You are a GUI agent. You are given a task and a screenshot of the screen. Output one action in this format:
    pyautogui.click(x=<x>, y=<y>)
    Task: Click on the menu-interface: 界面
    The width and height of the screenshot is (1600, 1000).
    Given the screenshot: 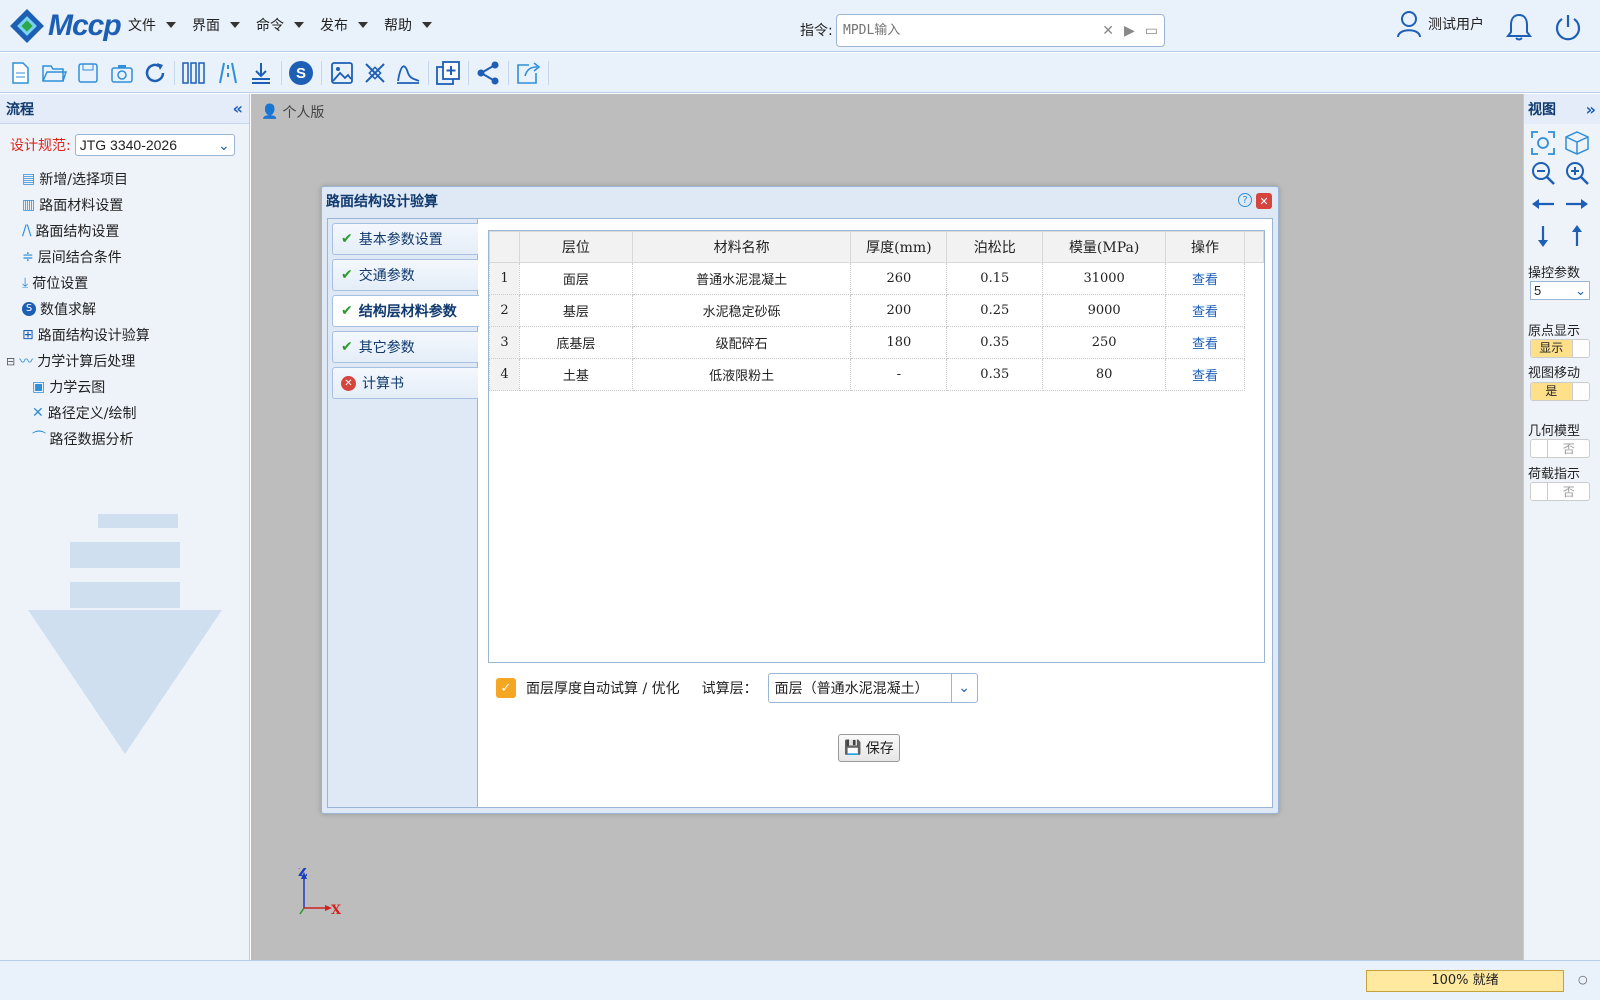 What is the action you would take?
    pyautogui.click(x=216, y=25)
    